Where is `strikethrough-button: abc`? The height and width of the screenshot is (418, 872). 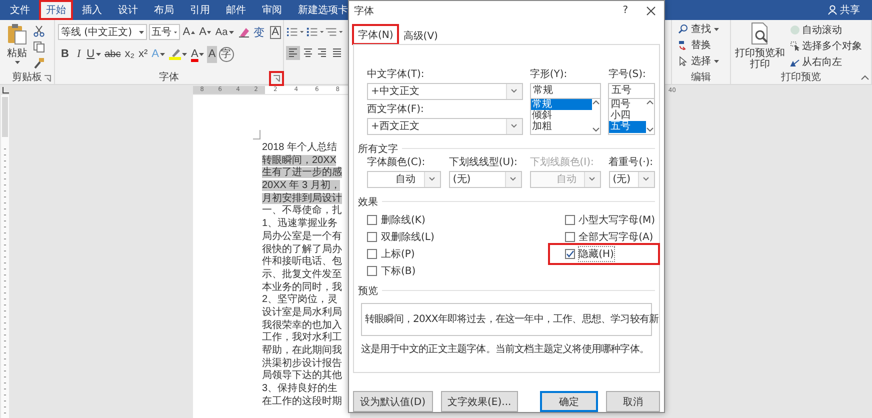 strikethrough-button: abc is located at coordinates (113, 54).